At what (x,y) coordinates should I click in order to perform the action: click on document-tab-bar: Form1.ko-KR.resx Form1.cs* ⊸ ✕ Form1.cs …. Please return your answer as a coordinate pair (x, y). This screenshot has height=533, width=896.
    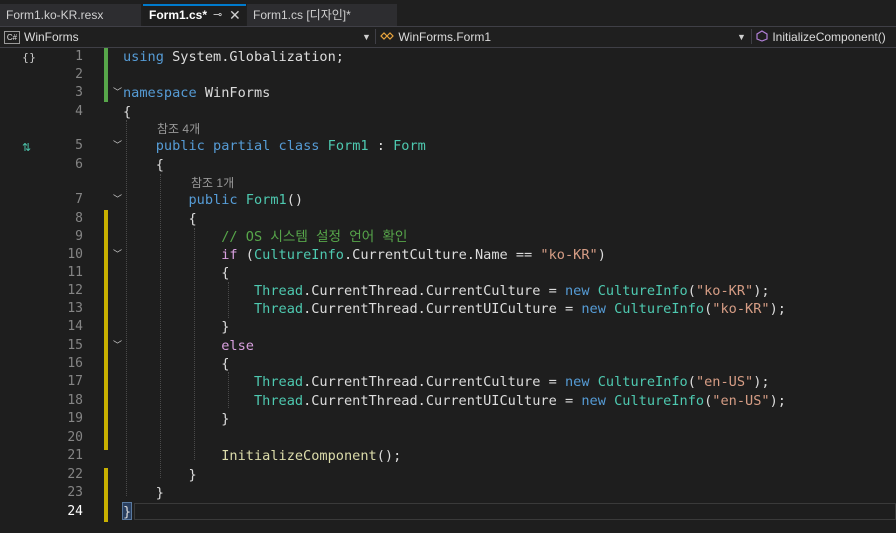
    Looking at the image, I should click on (448, 13).